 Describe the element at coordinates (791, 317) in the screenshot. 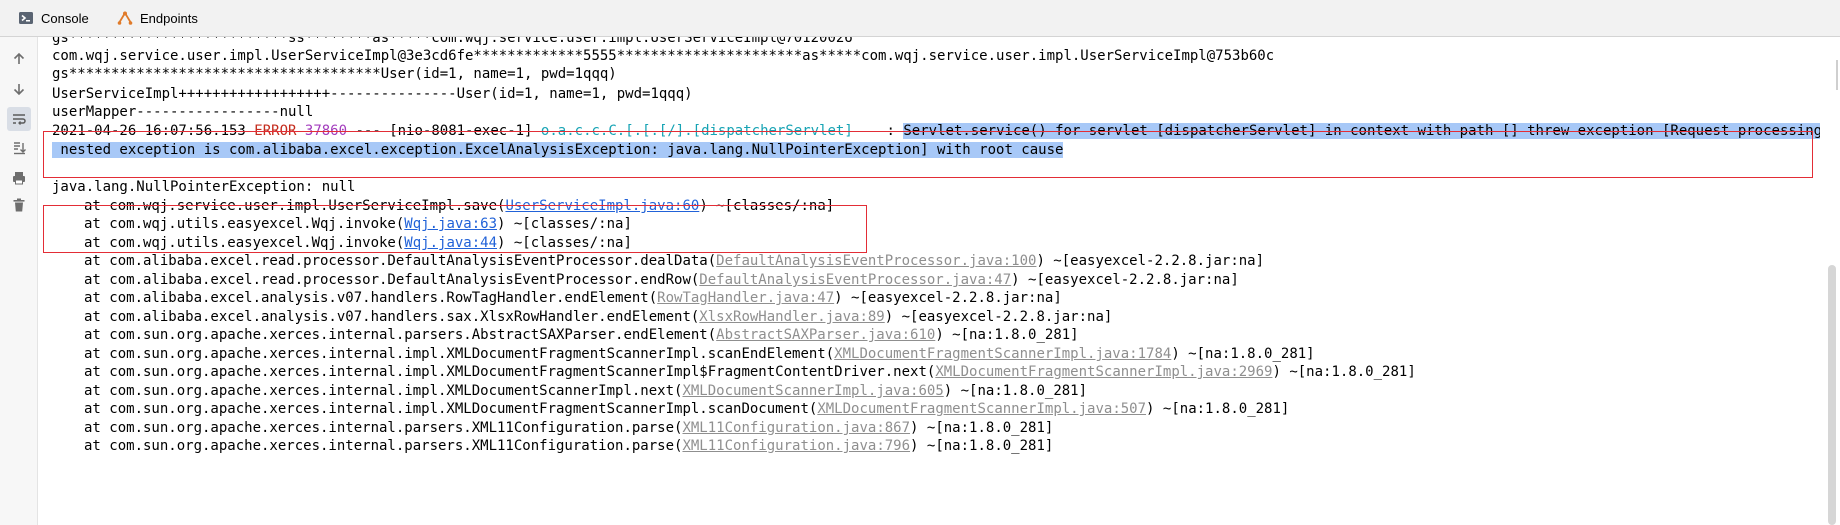

I see `source-link: XlsxRowHandler.java:89` at that location.